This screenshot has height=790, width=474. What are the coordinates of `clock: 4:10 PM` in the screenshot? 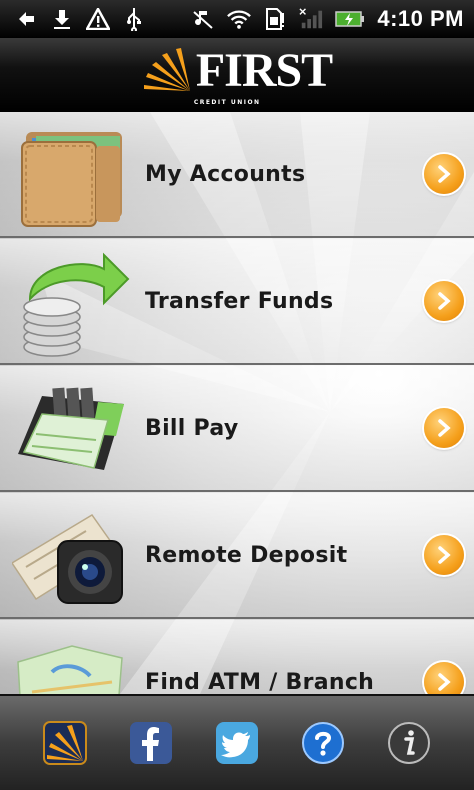 It's located at (420, 18).